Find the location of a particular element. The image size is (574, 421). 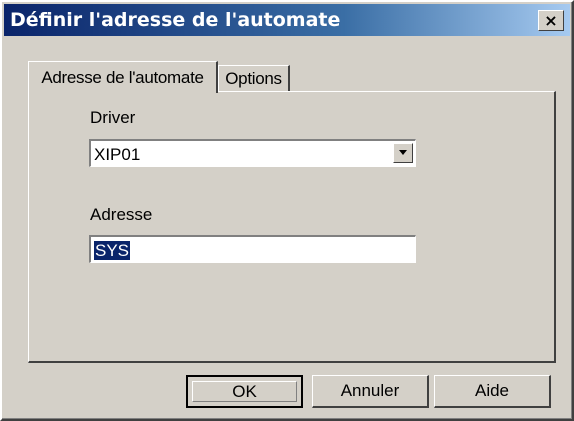

driver-label: Driver is located at coordinates (113, 117).